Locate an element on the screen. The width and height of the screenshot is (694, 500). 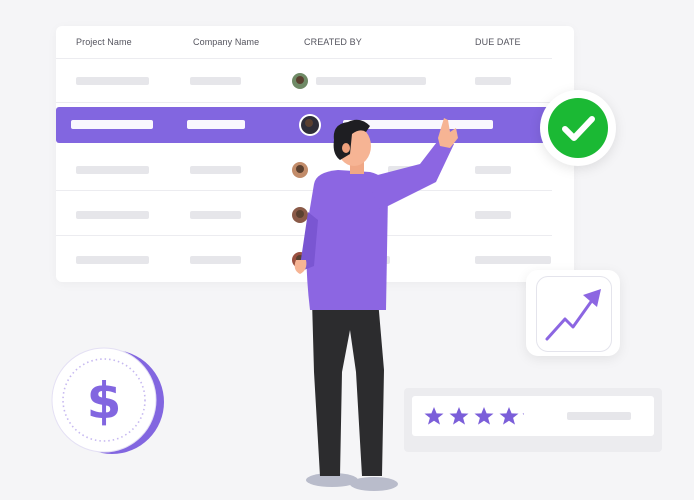
header-project-name: Project Name is located at coordinates (104, 42).